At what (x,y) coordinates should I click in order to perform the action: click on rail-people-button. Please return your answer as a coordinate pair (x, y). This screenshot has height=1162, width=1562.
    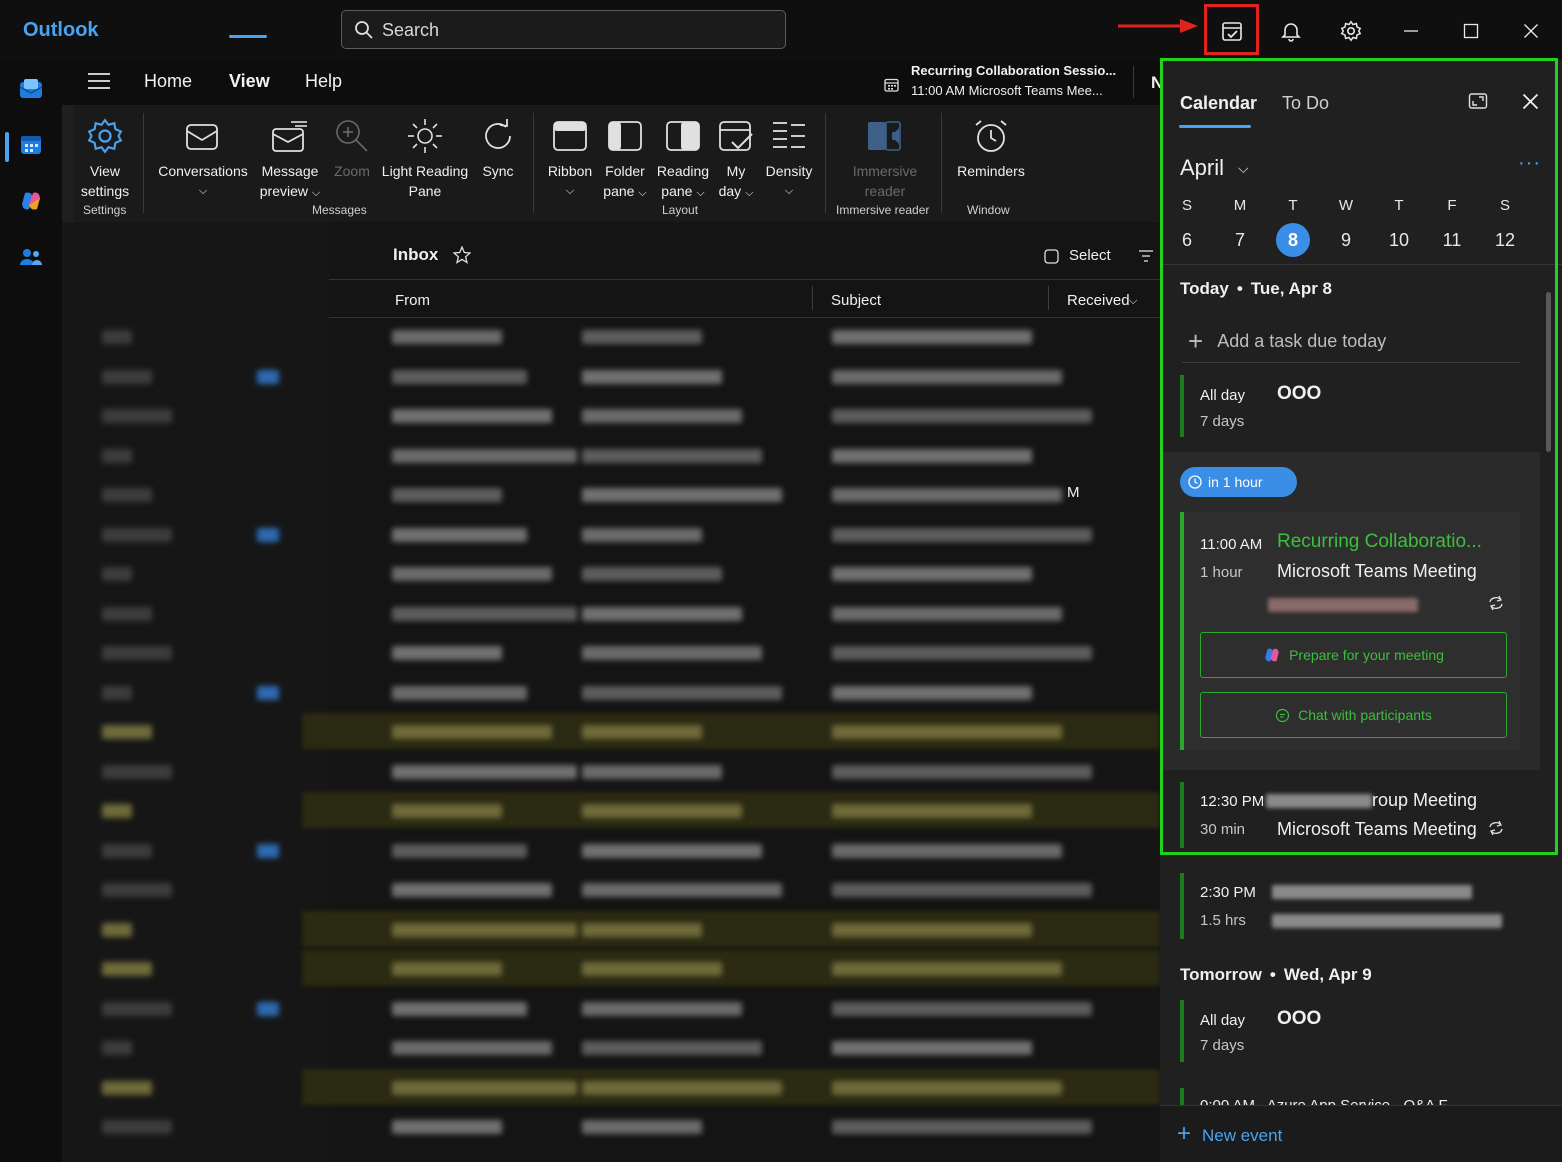
    Looking at the image, I should click on (31, 257).